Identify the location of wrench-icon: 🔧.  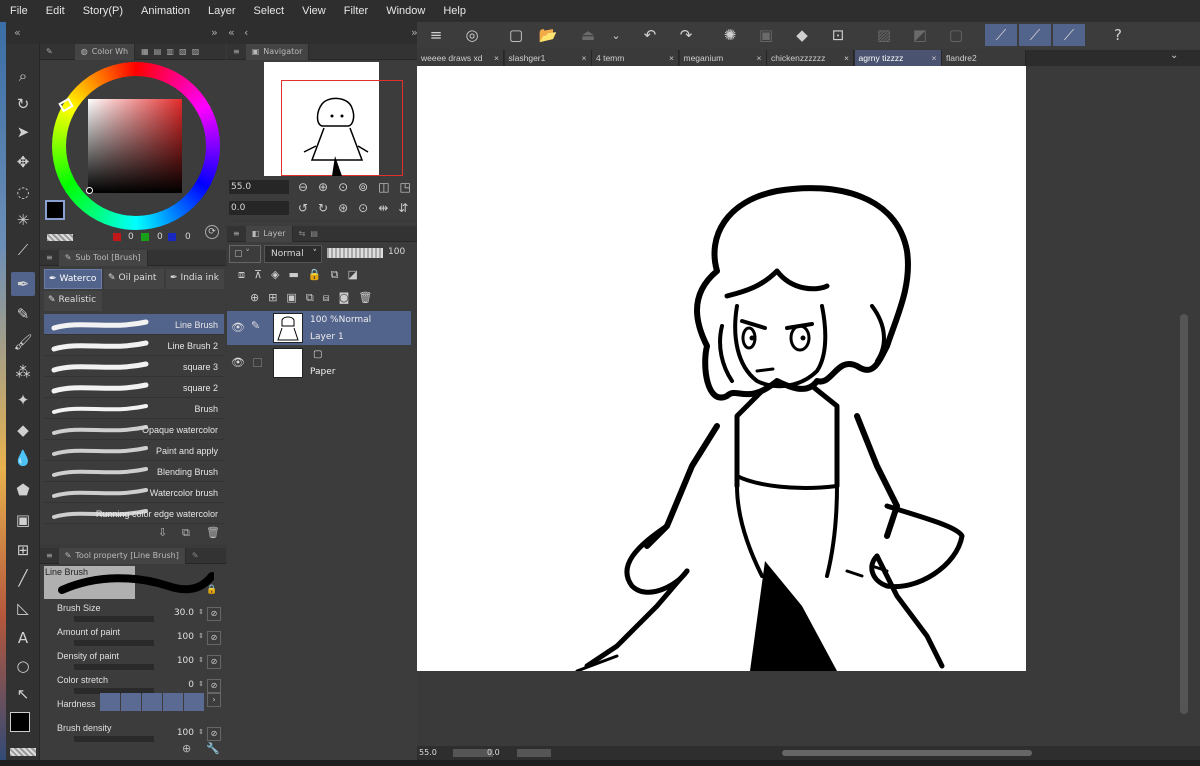
(213, 748).